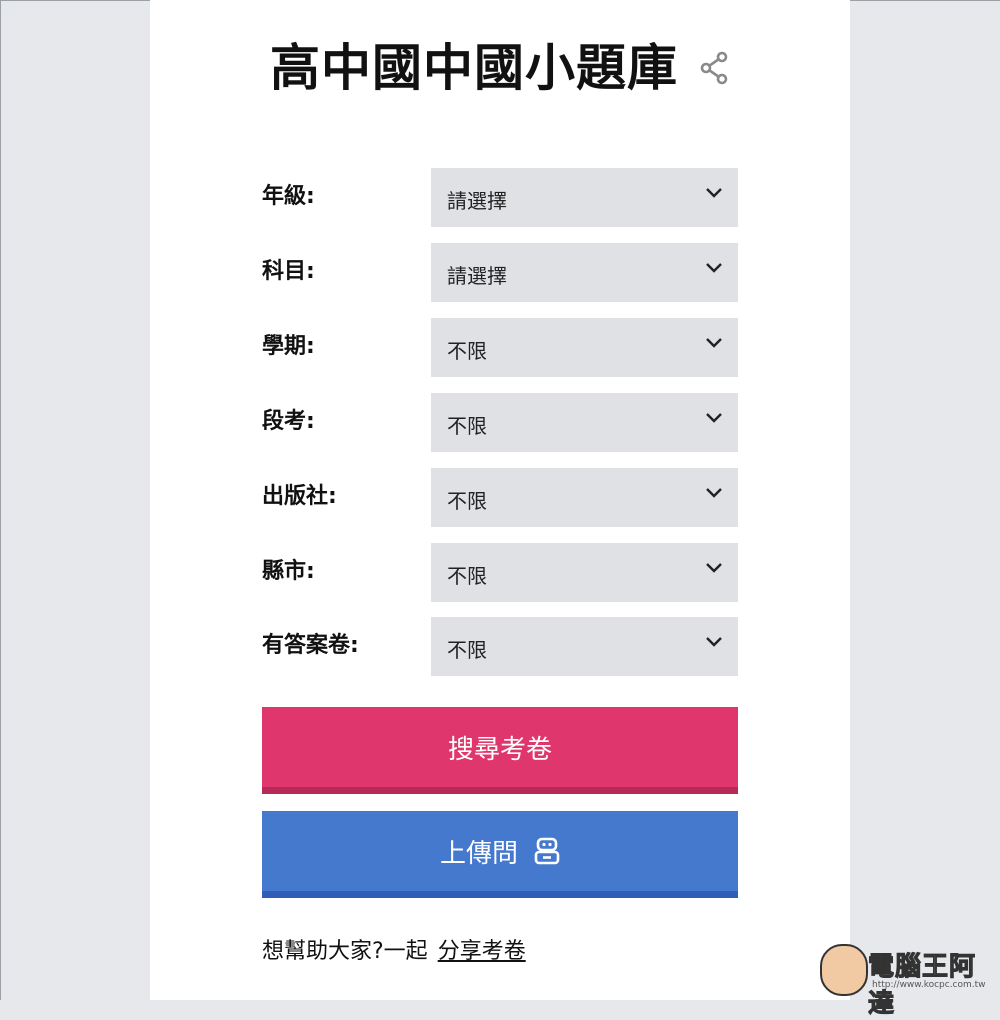 Image resolution: width=1000 pixels, height=1020 pixels. I want to click on field-label: 段考:, so click(288, 421).